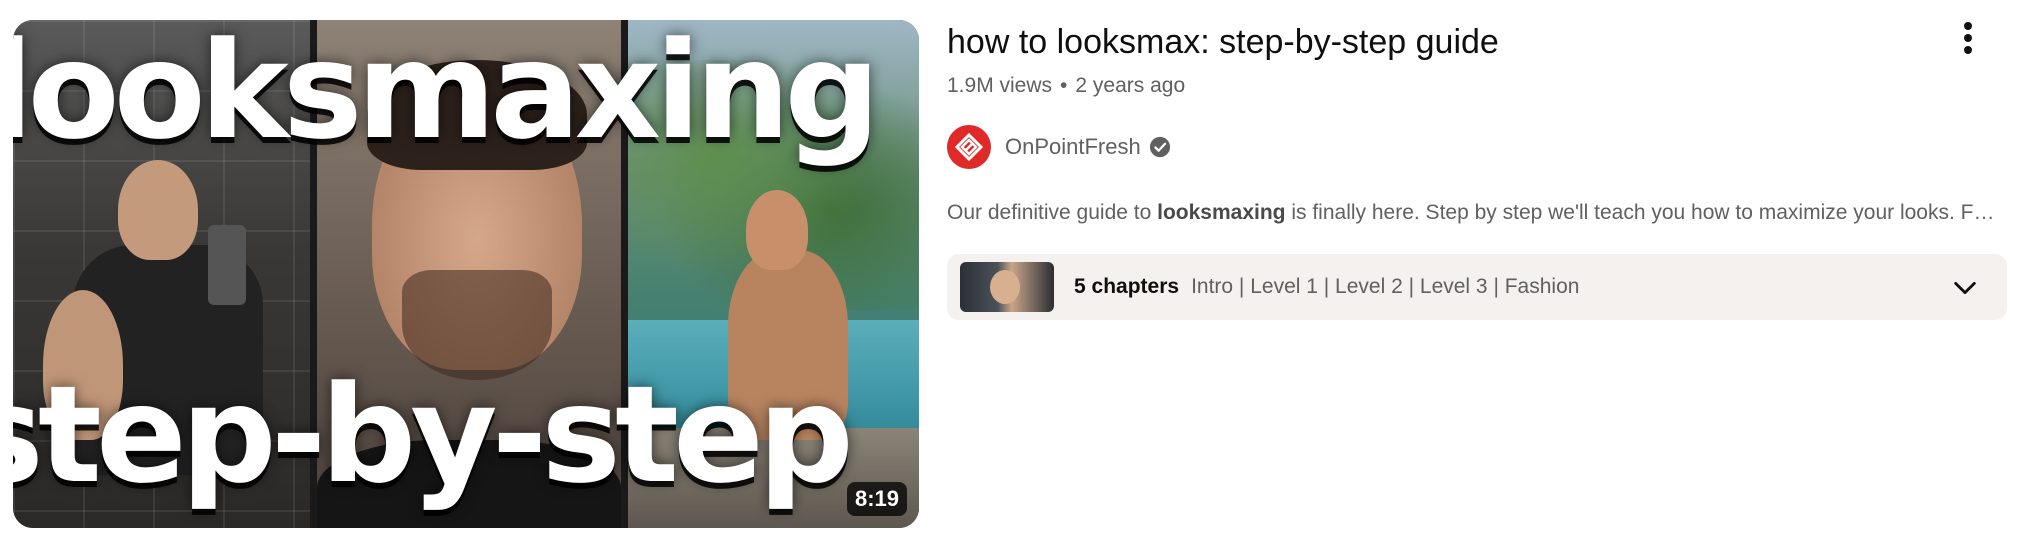 The image size is (2026, 538). I want to click on channel-avatar, so click(969, 147).